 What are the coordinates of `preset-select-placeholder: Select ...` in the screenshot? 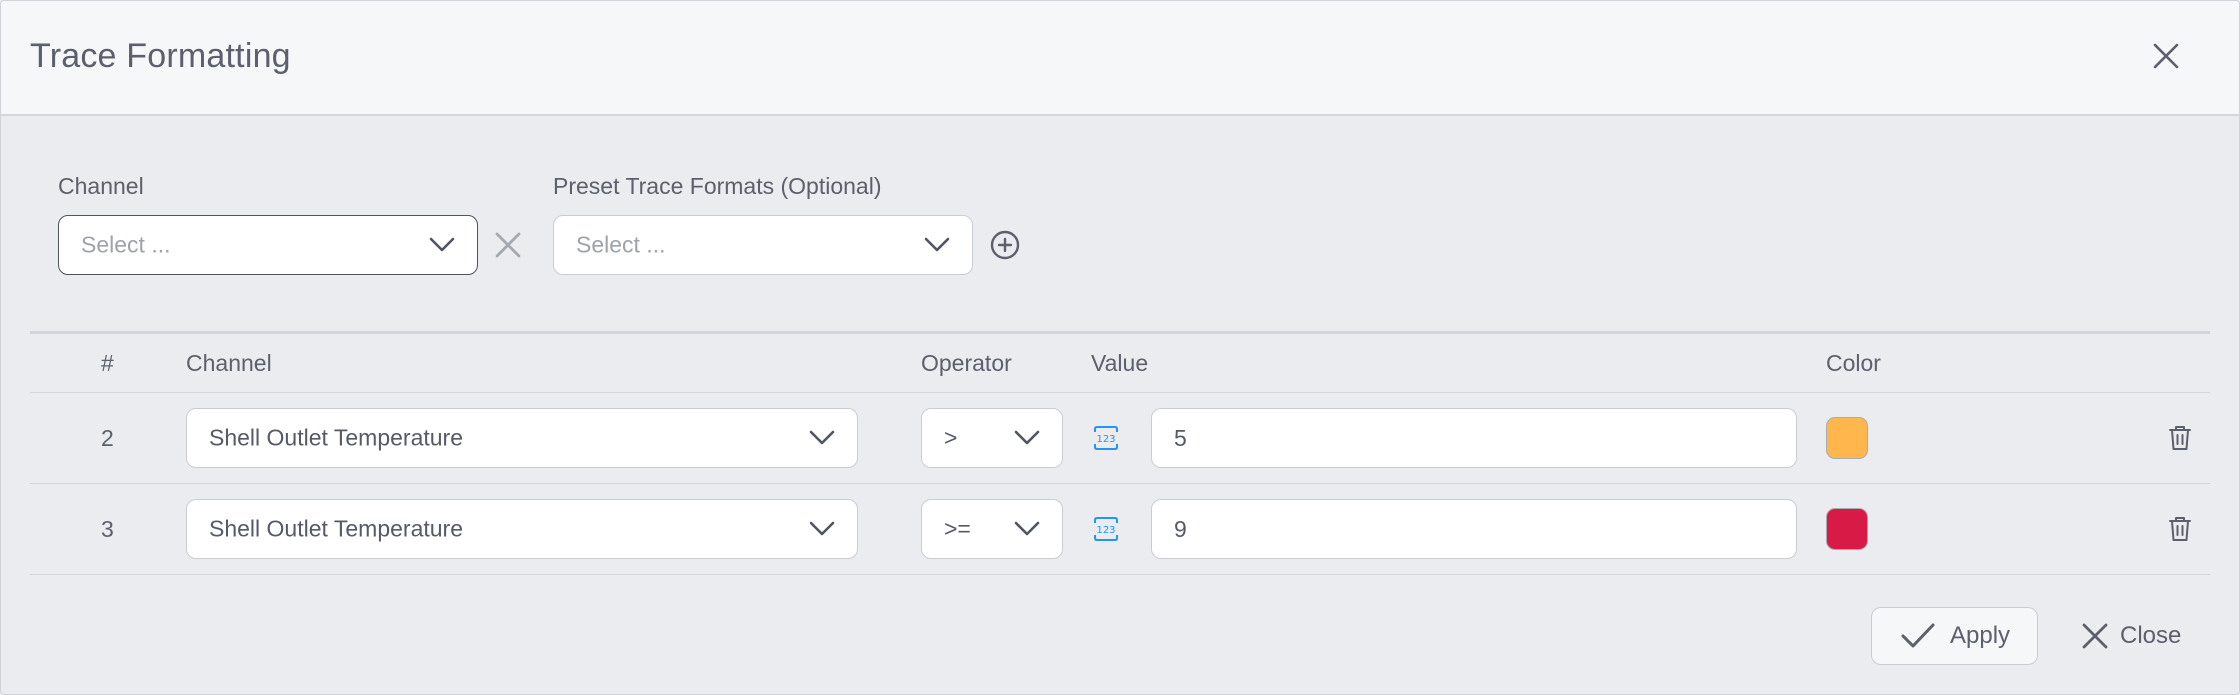 It's located at (621, 244).